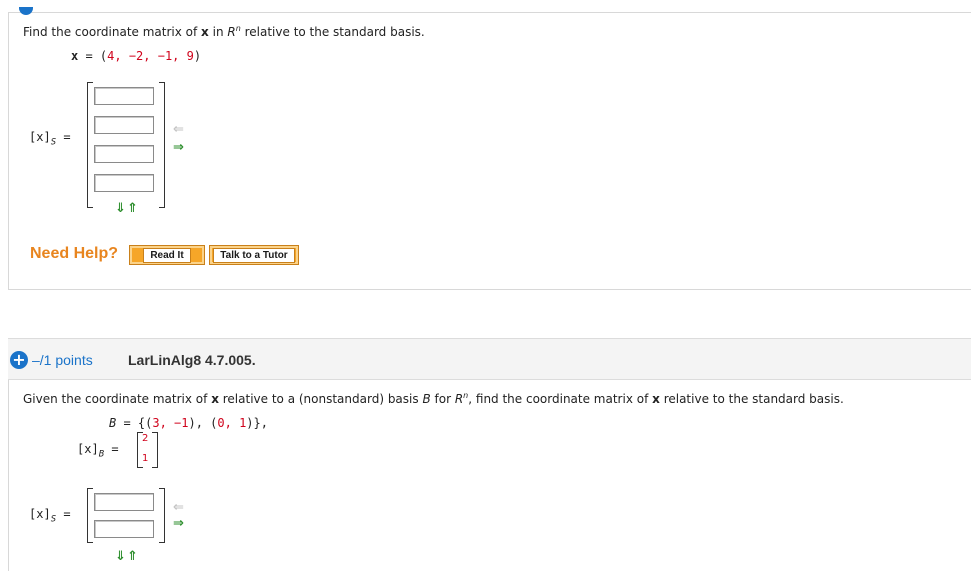  I want to click on read-it-button: Read It, so click(167, 255).